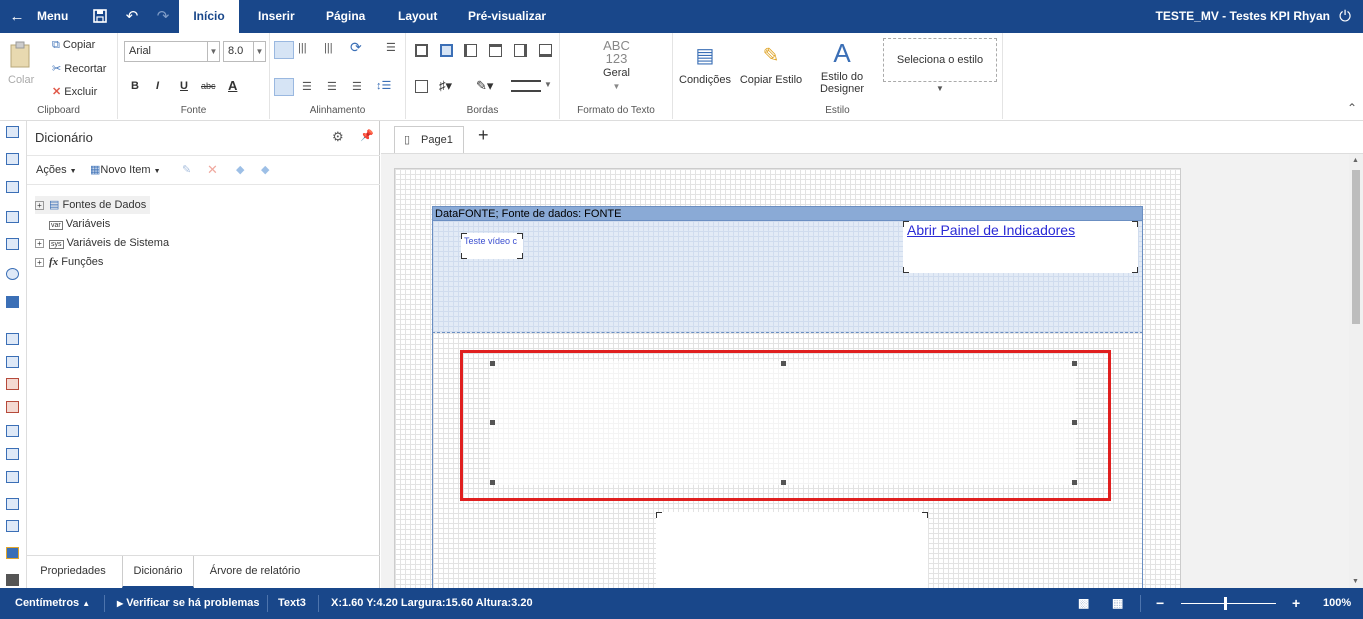  Describe the element at coordinates (52, 603) in the screenshot. I see `units-dropdown: Centímetros ▲` at that location.